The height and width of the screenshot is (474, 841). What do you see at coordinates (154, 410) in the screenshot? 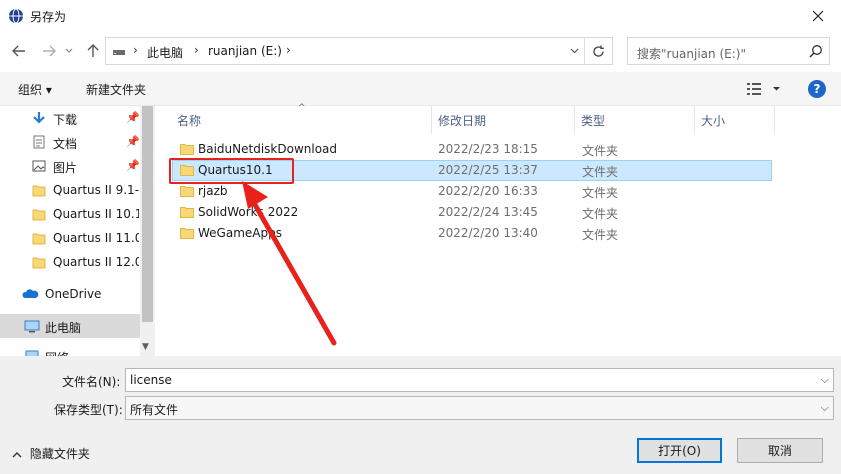
I see `filetype-value: 所有文件` at bounding box center [154, 410].